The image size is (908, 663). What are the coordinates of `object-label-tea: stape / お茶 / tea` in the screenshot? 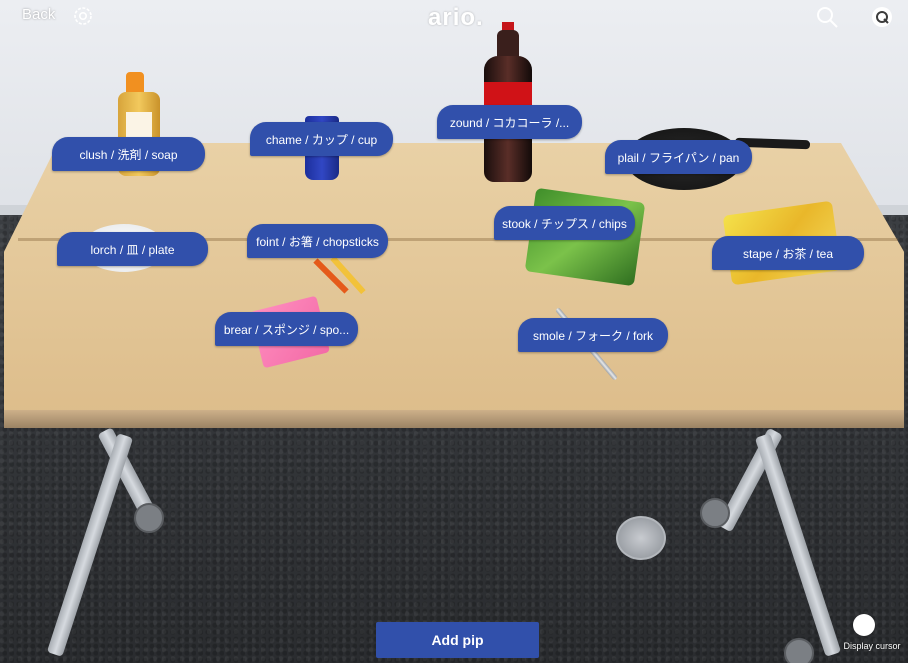 It's located at (788, 253).